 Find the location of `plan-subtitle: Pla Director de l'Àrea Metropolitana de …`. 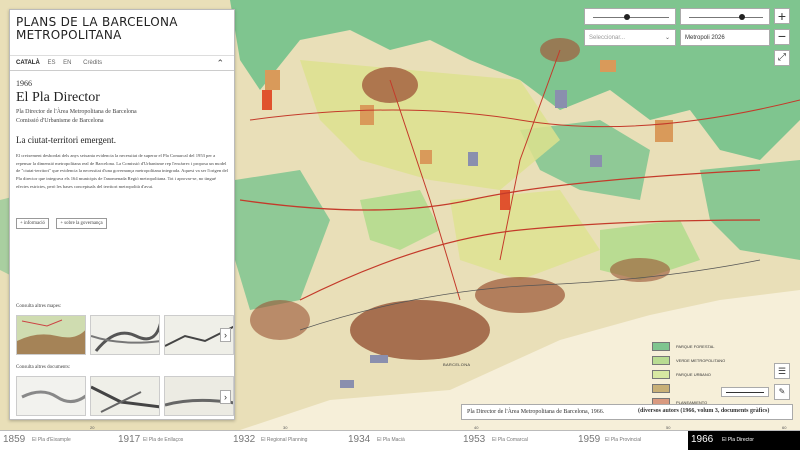

plan-subtitle: Pla Director de l'Àrea Metropolitana de … is located at coordinates (76, 112).